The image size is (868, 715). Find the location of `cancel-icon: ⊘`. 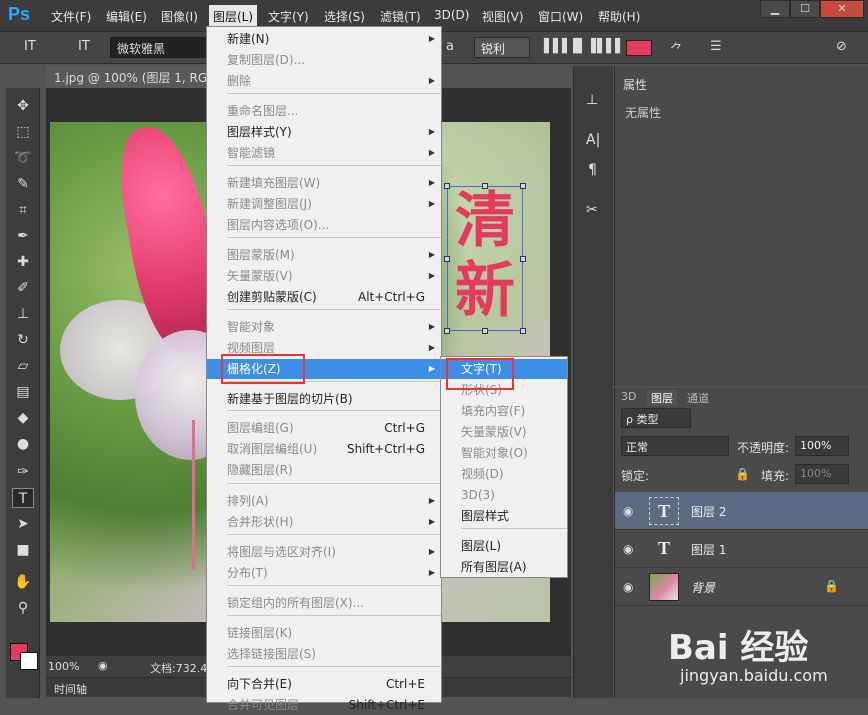

cancel-icon: ⊘ is located at coordinates (841, 46).